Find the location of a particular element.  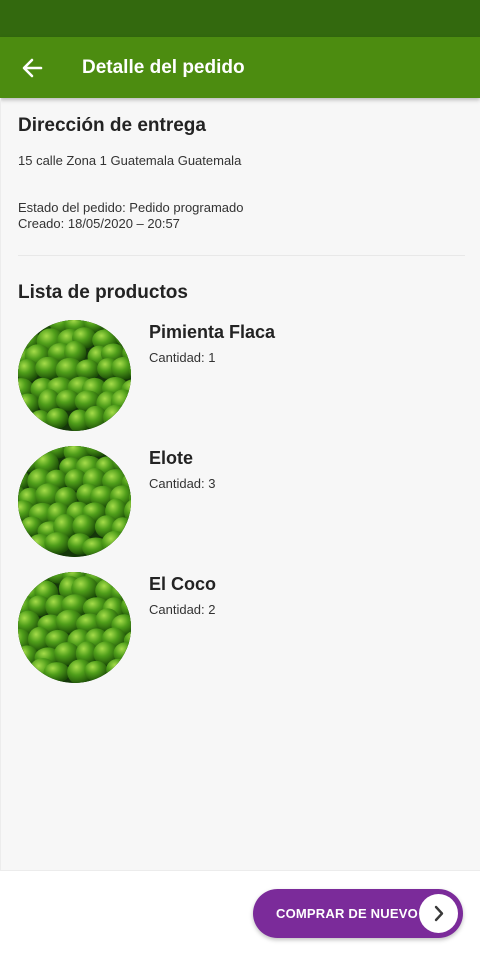

product-quantity: Cantidad: 3 is located at coordinates (182, 483).